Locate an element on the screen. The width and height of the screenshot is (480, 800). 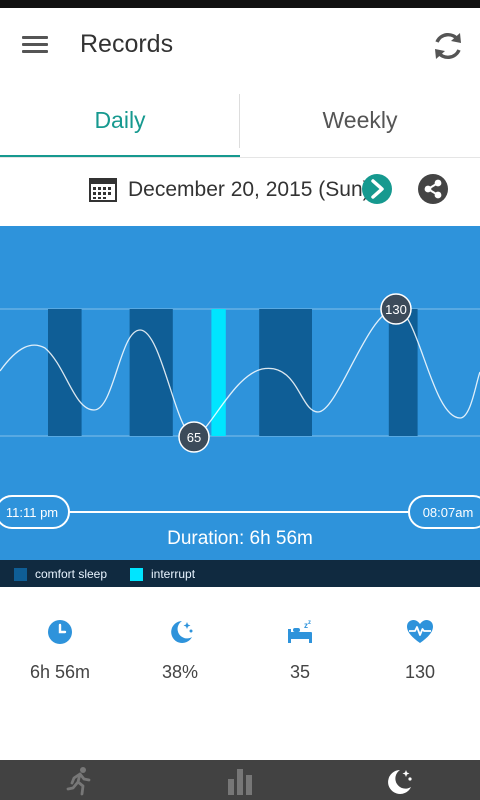
tab-daily: Daily is located at coordinates (120, 121).